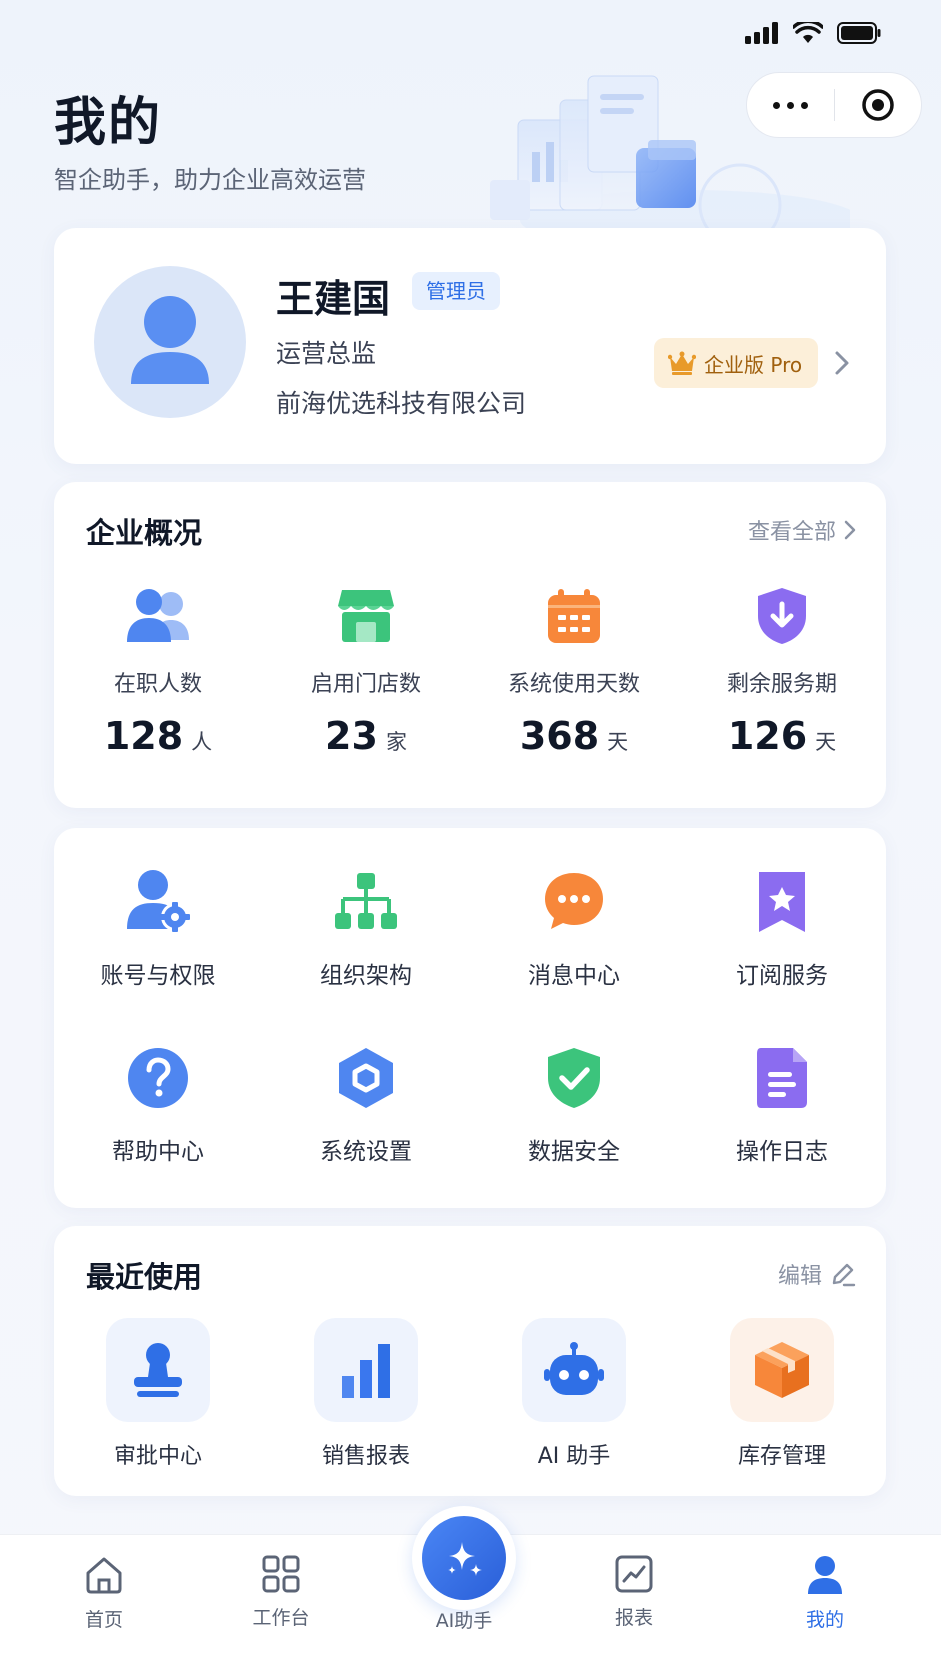 Image resolution: width=941 pixels, height=1672 pixels. Describe the element at coordinates (202, 742) in the screenshot. I see `stat-unit: 人` at that location.